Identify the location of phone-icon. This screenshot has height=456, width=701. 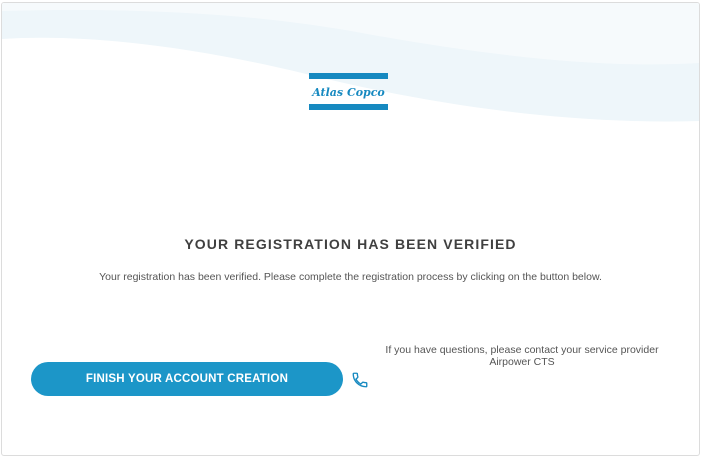
(360, 380).